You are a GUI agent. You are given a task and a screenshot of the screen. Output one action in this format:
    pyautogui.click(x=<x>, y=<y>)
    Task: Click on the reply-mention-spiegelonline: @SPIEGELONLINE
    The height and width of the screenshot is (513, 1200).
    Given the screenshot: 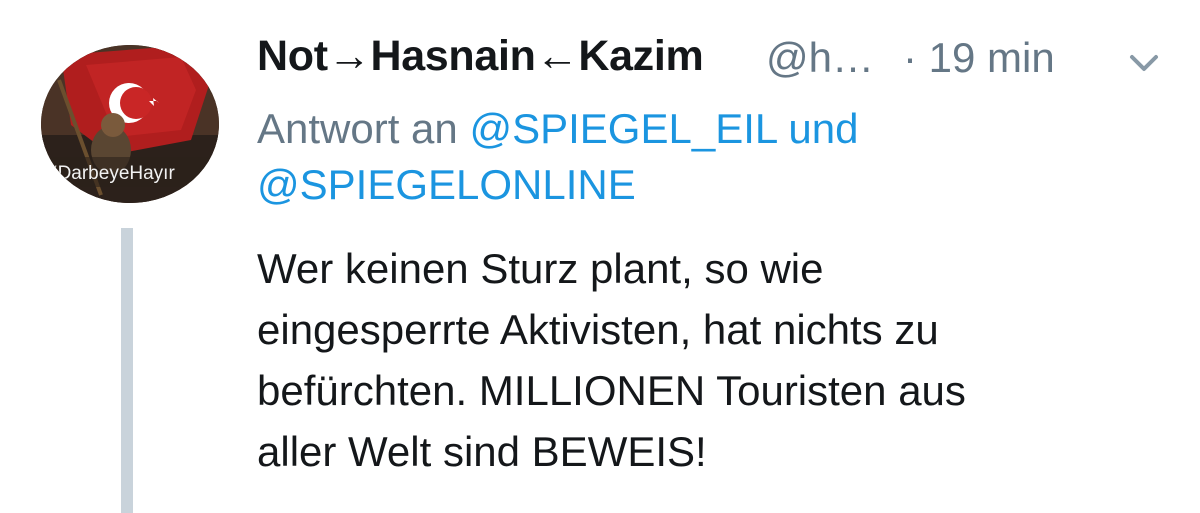 What is the action you would take?
    pyautogui.click(x=446, y=184)
    